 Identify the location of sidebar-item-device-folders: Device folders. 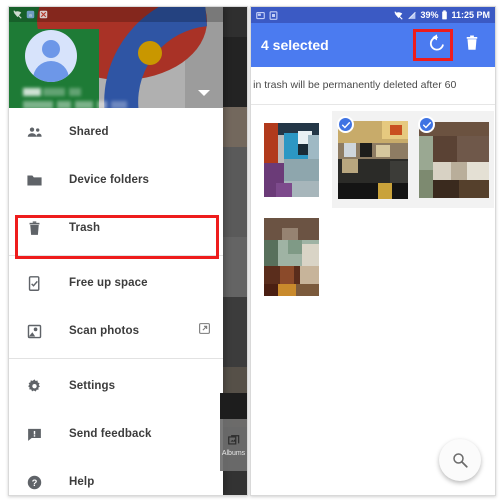
(116, 180).